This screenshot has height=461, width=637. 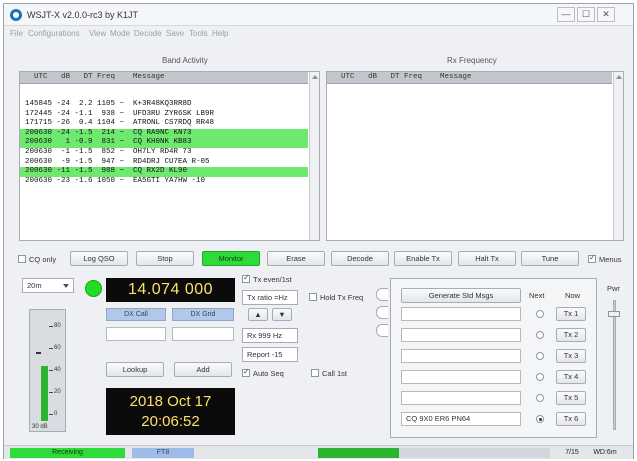 I want to click on decode-row: 171715 -26 0.4 1104 ~ ATRONL CS7RDQ RR48, so click(x=164, y=124).